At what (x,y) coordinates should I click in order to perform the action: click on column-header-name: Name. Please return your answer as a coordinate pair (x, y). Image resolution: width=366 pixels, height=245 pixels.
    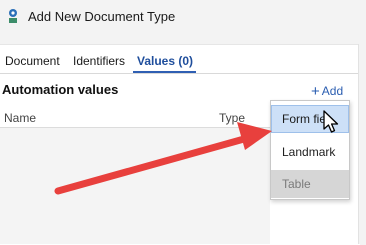
    Looking at the image, I should click on (20, 118).